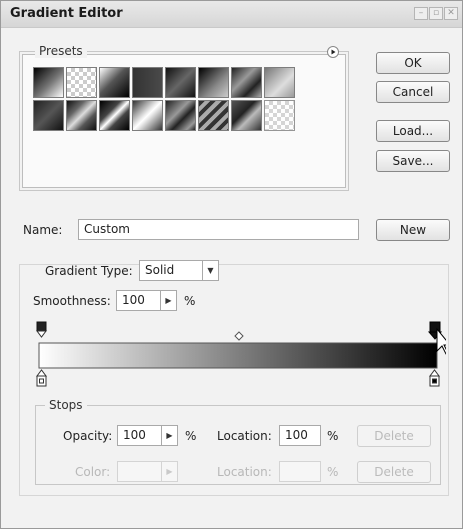 The width and height of the screenshot is (465, 531). Describe the element at coordinates (238, 355) in the screenshot. I see `gradient-bar` at that location.